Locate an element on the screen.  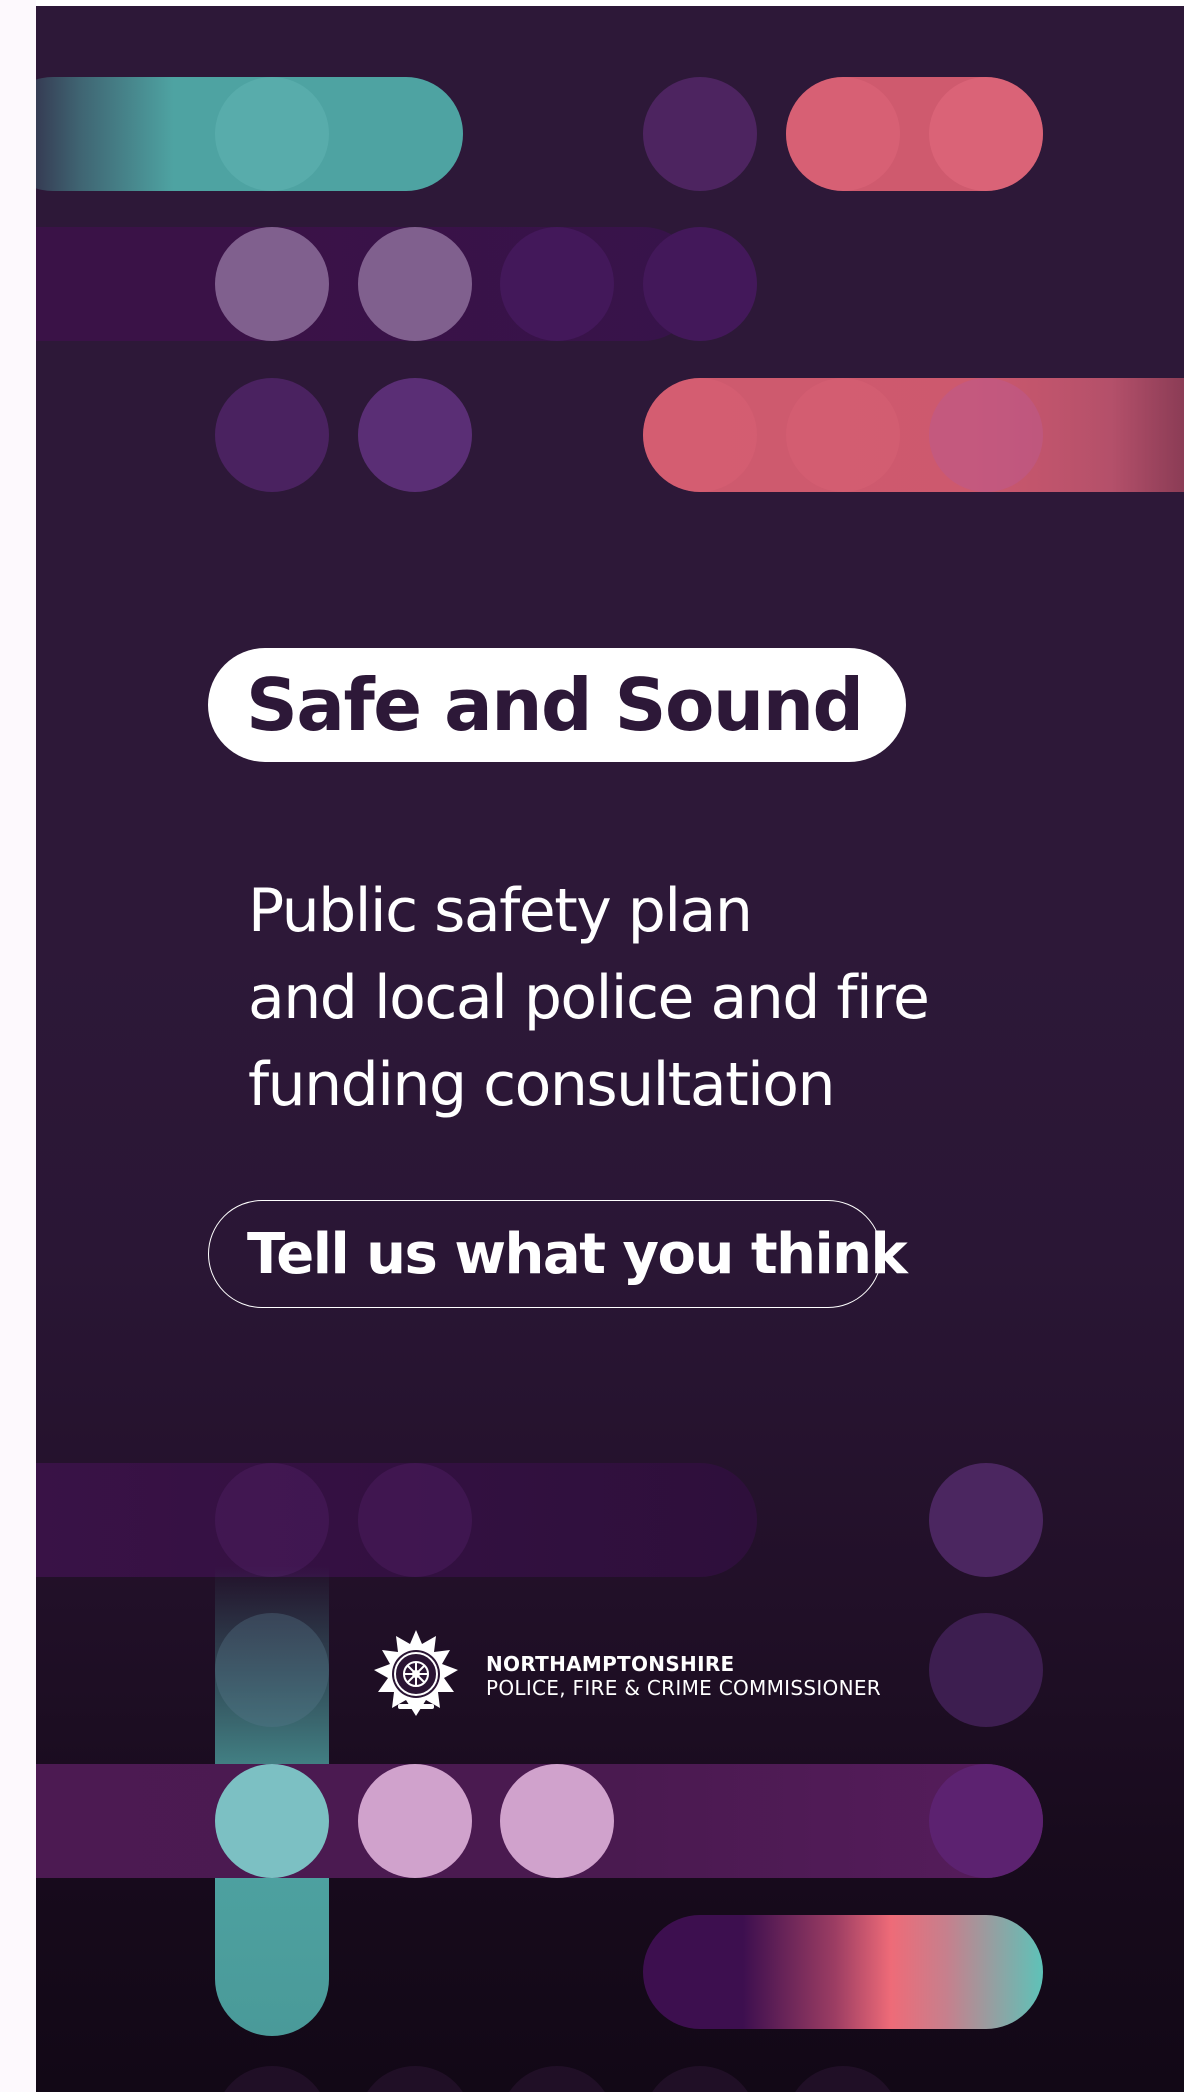
title-pill: Safe and Sound is located at coordinates (557, 705).